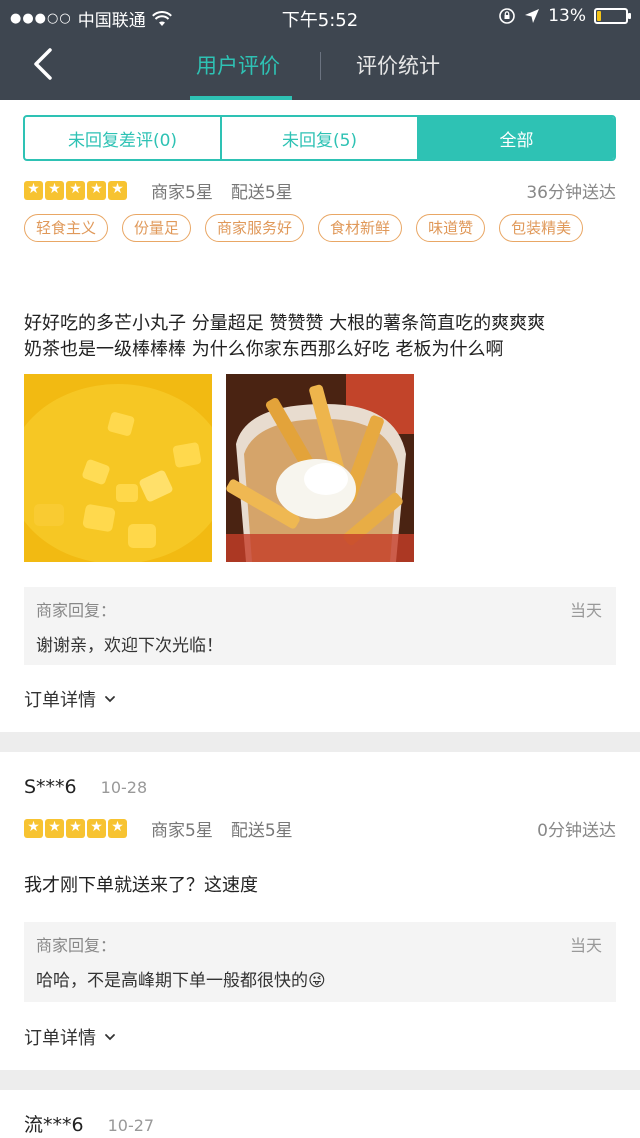 The height and width of the screenshot is (1138, 640). Describe the element at coordinates (516, 138) in the screenshot. I see `filter-all: 全部` at that location.